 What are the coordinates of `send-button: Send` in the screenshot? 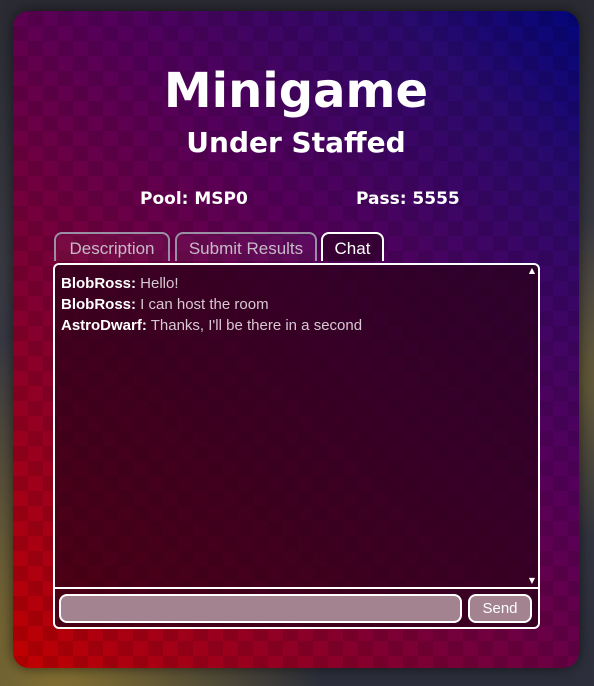 It's located at (500, 608).